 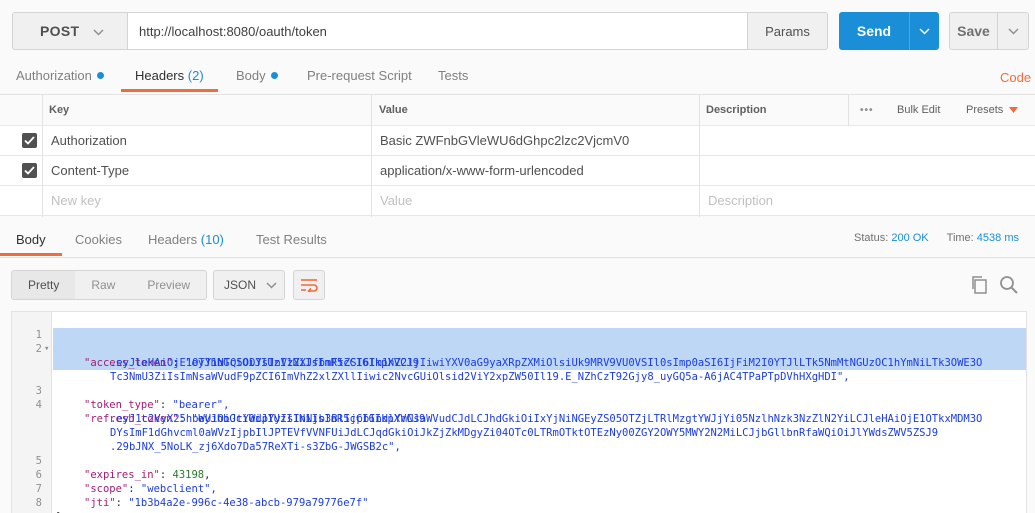 What do you see at coordinates (519, 497) in the screenshot?
I see `code-line: 8 }` at bounding box center [519, 497].